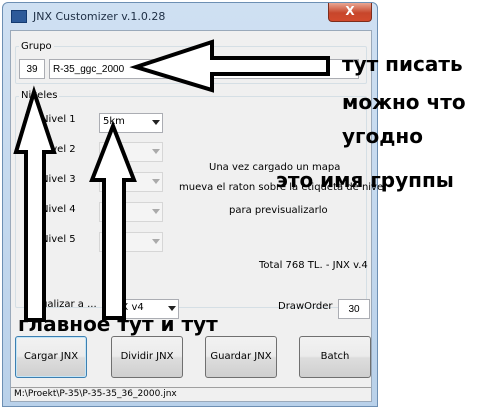 This screenshot has height=417, width=486. What do you see at coordinates (229, 66) in the screenshot?
I see `arrow-left-annotation` at bounding box center [229, 66].